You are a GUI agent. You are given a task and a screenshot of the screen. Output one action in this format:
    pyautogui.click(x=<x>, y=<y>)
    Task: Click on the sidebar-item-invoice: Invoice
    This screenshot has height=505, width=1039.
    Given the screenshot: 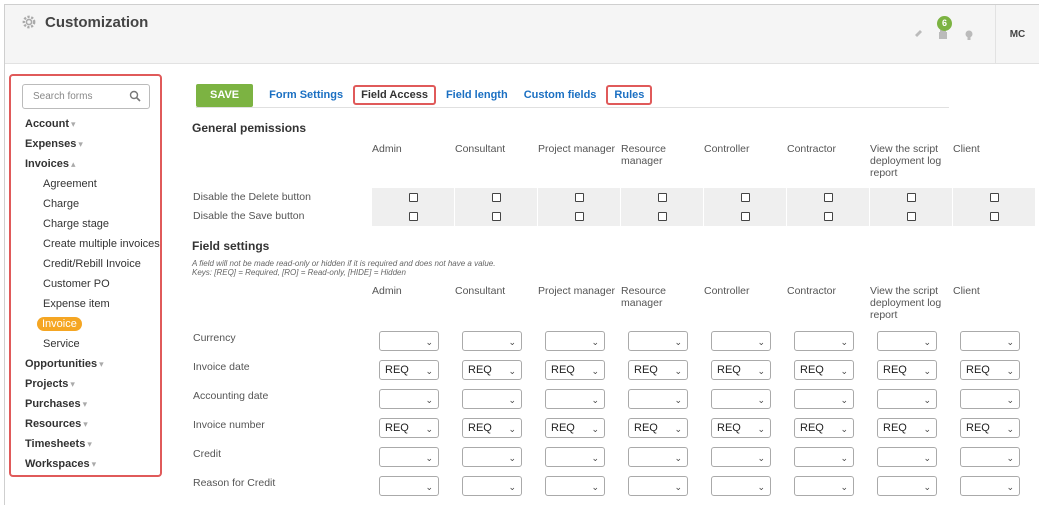 What is the action you would take?
    pyautogui.click(x=85, y=324)
    